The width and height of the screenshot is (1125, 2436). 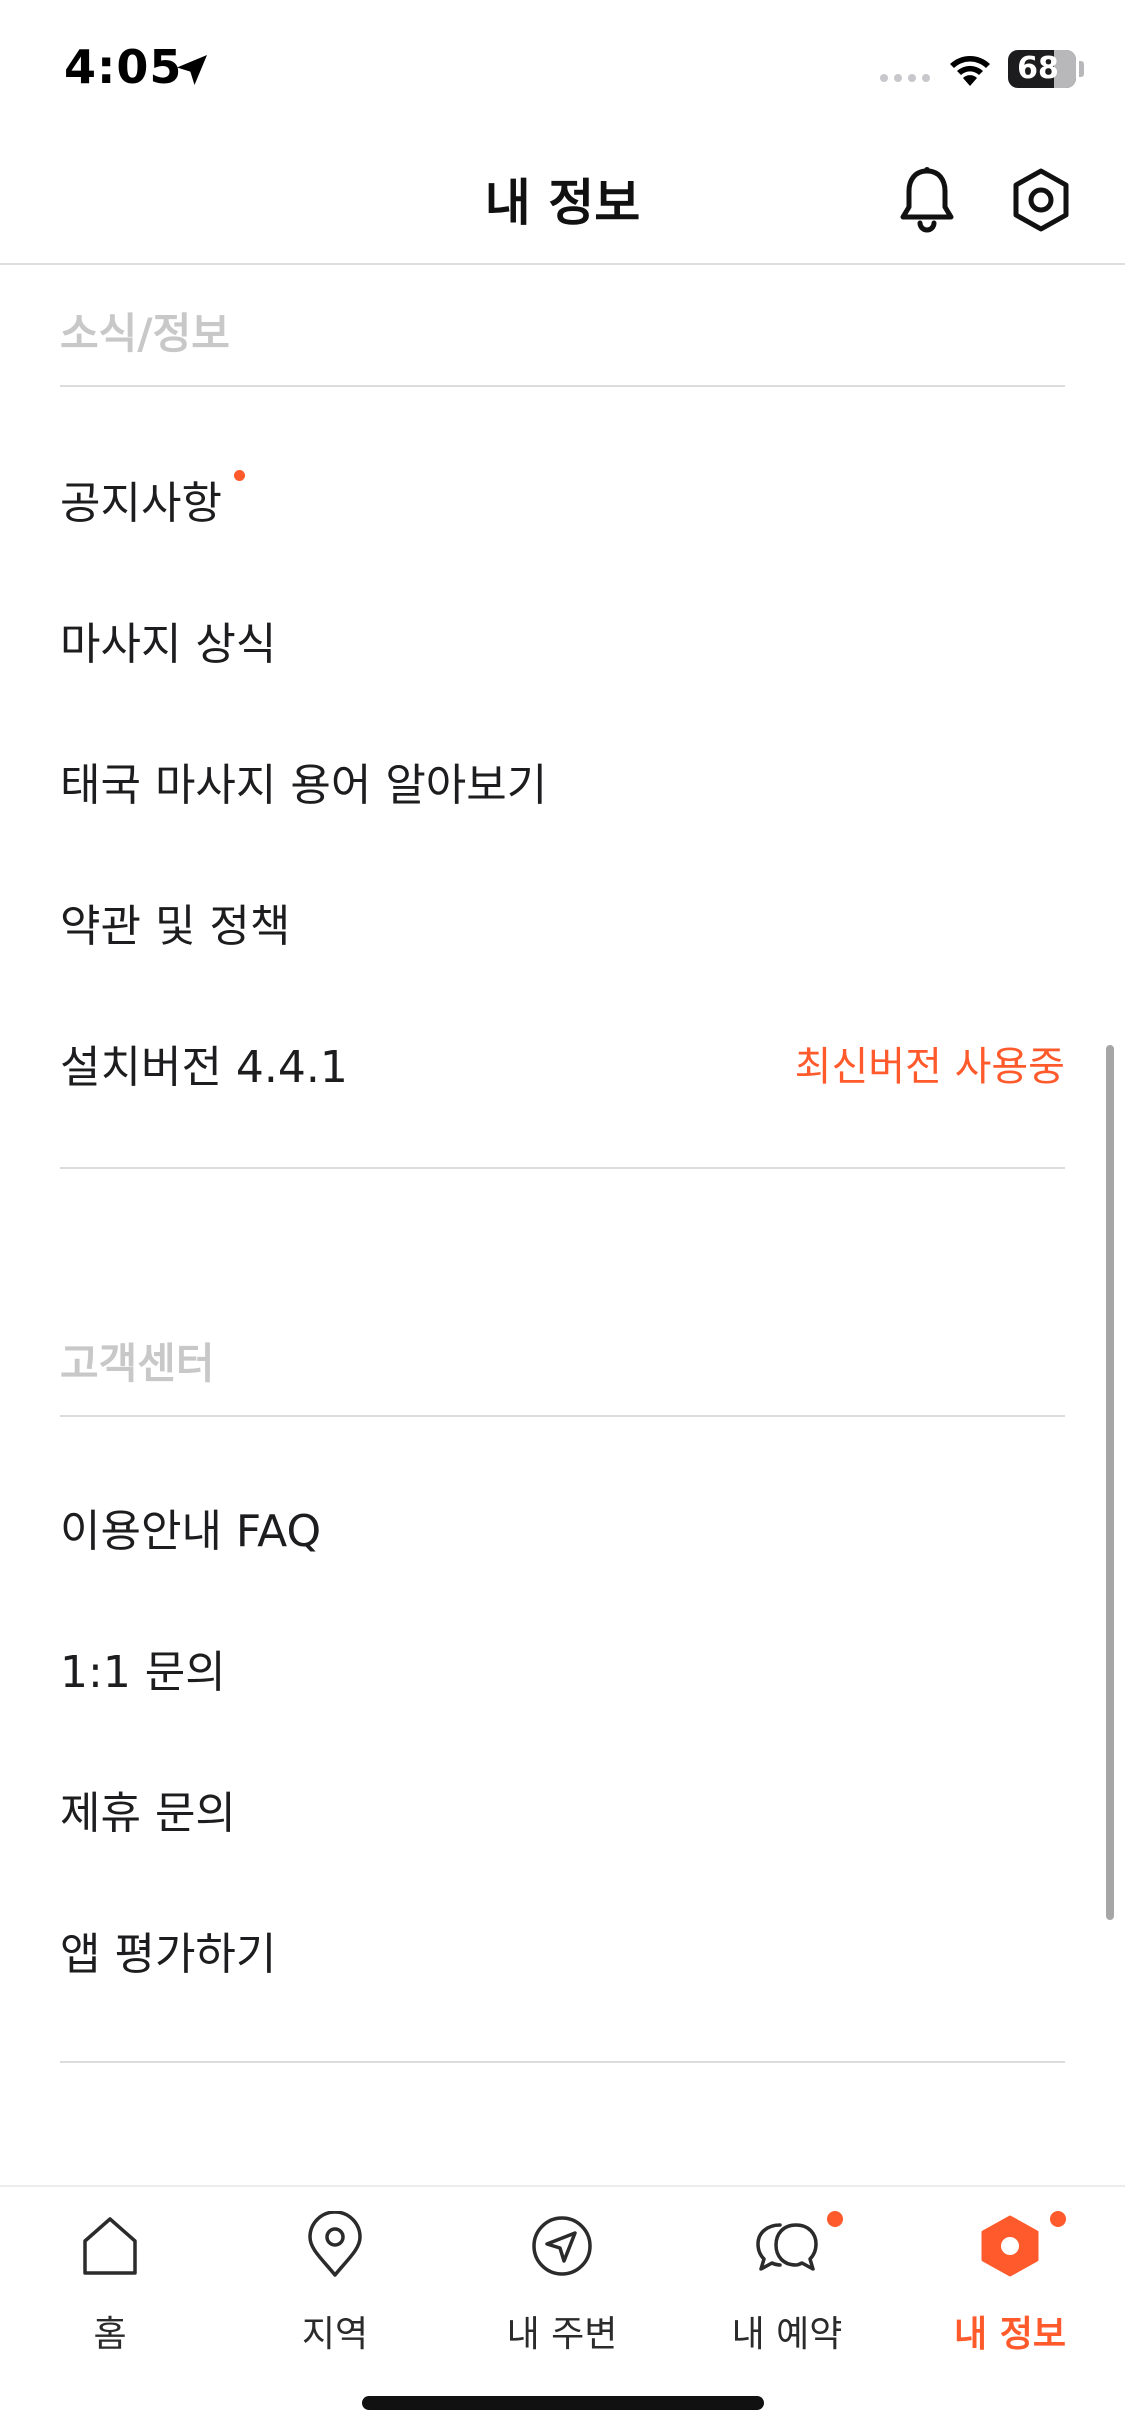 I want to click on tab-reservations: 내 예약, so click(x=787, y=2286).